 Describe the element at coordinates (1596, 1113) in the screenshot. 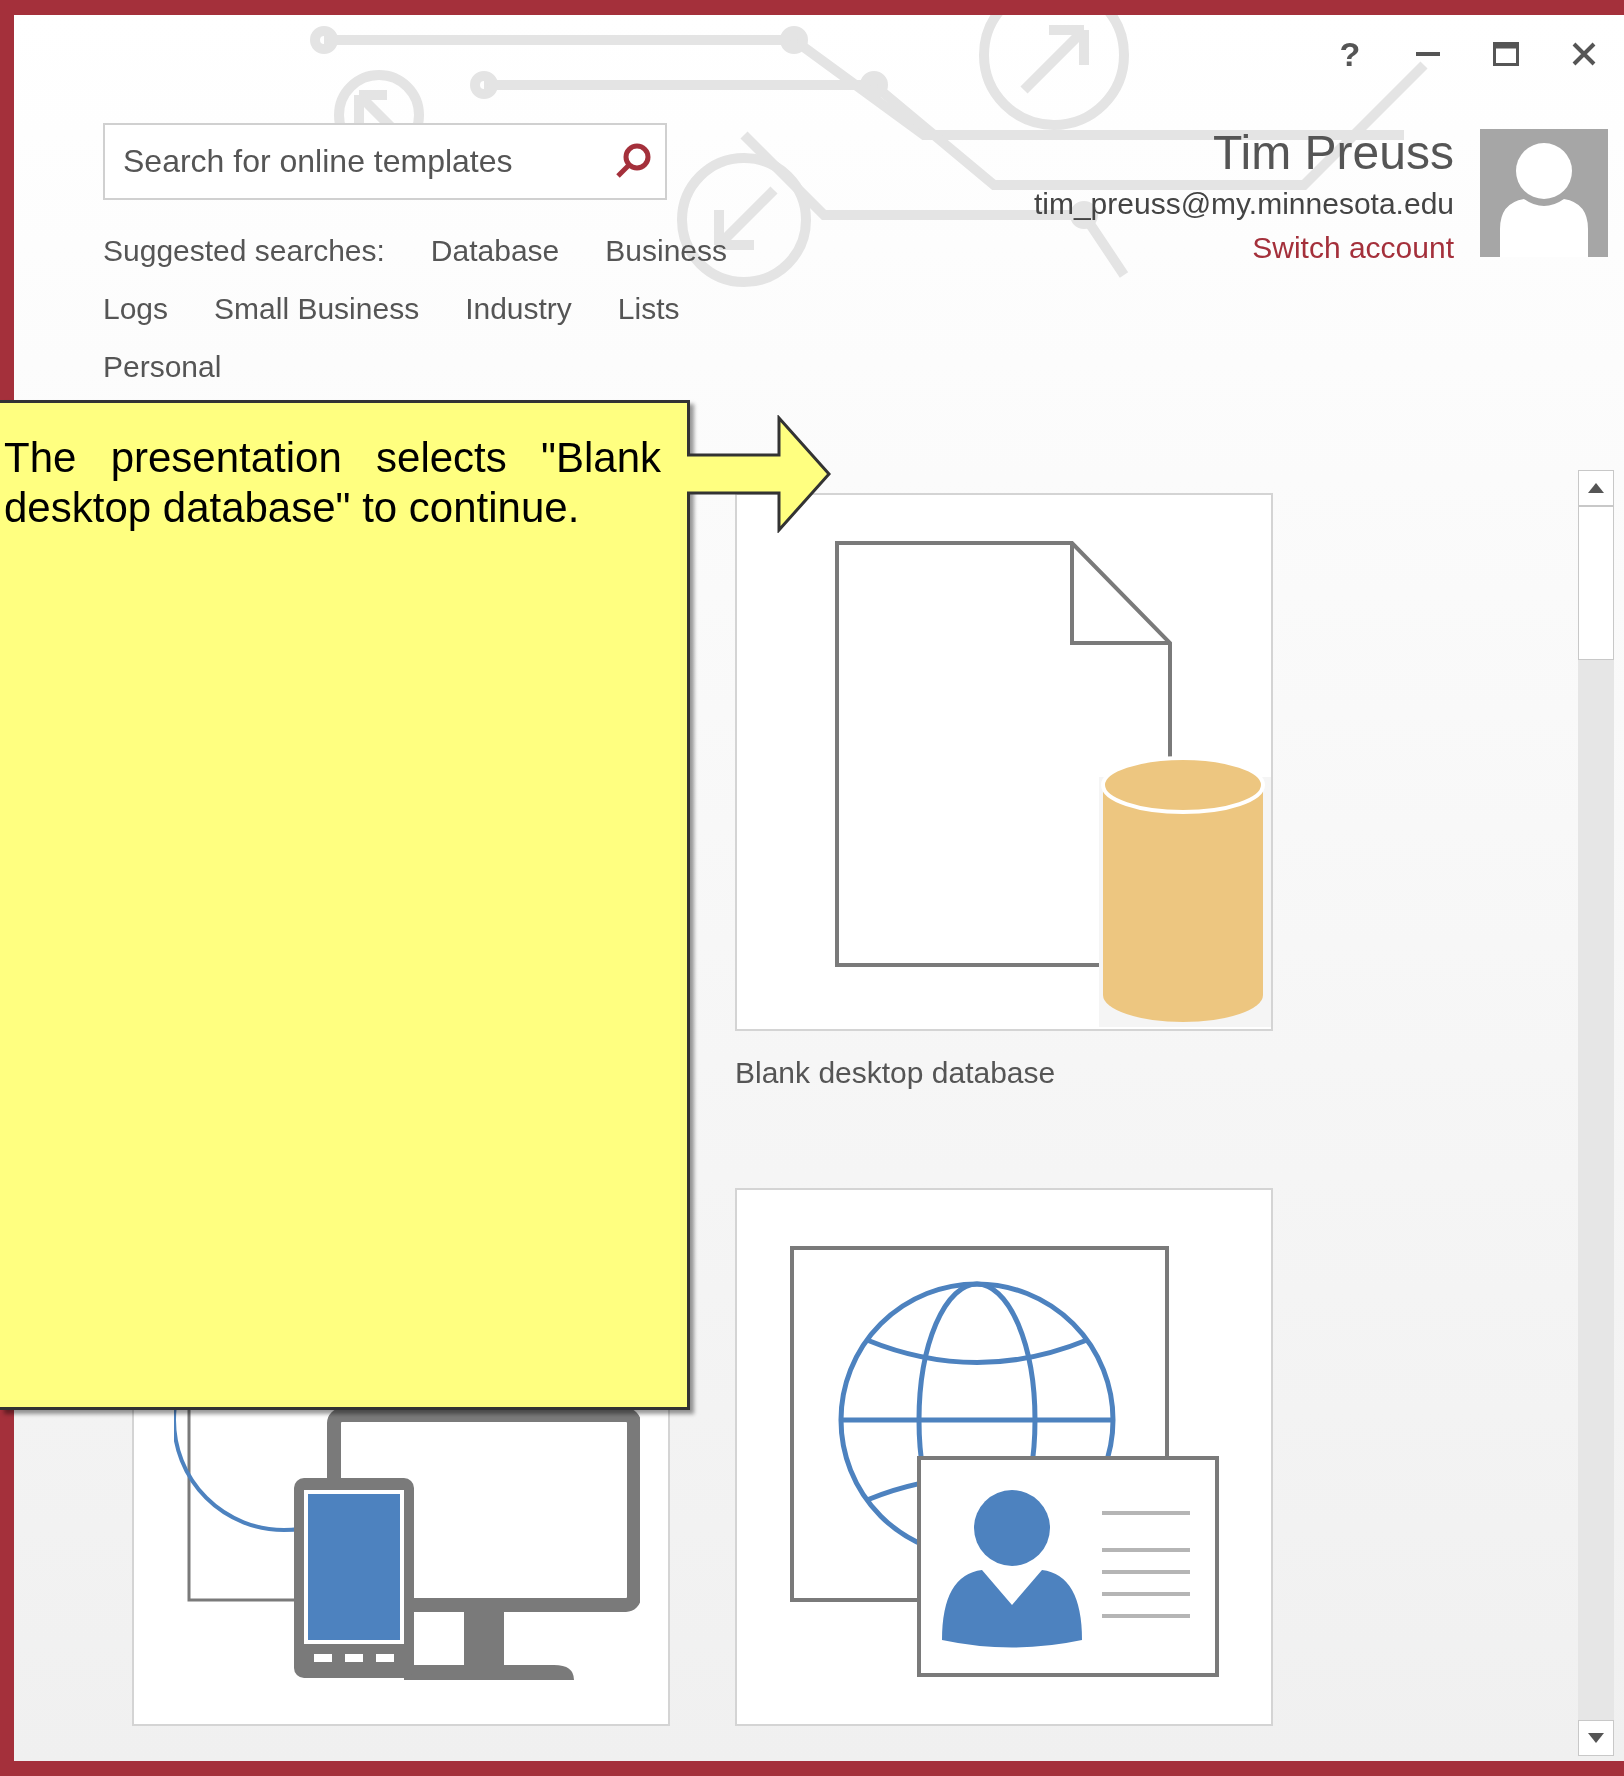

I see `scrollbar` at that location.